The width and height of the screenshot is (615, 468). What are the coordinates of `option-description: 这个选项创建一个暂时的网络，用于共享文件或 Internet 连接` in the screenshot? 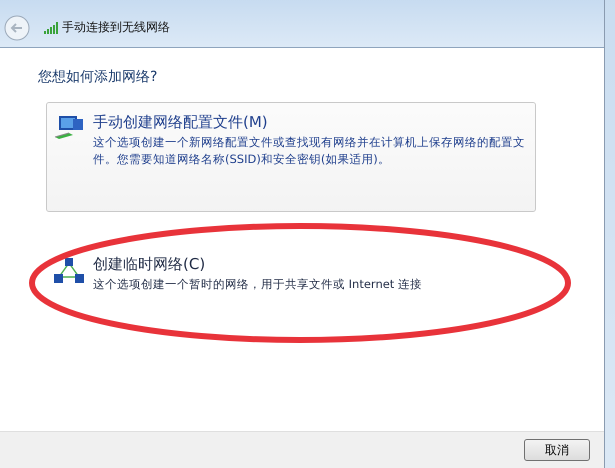 It's located at (258, 284).